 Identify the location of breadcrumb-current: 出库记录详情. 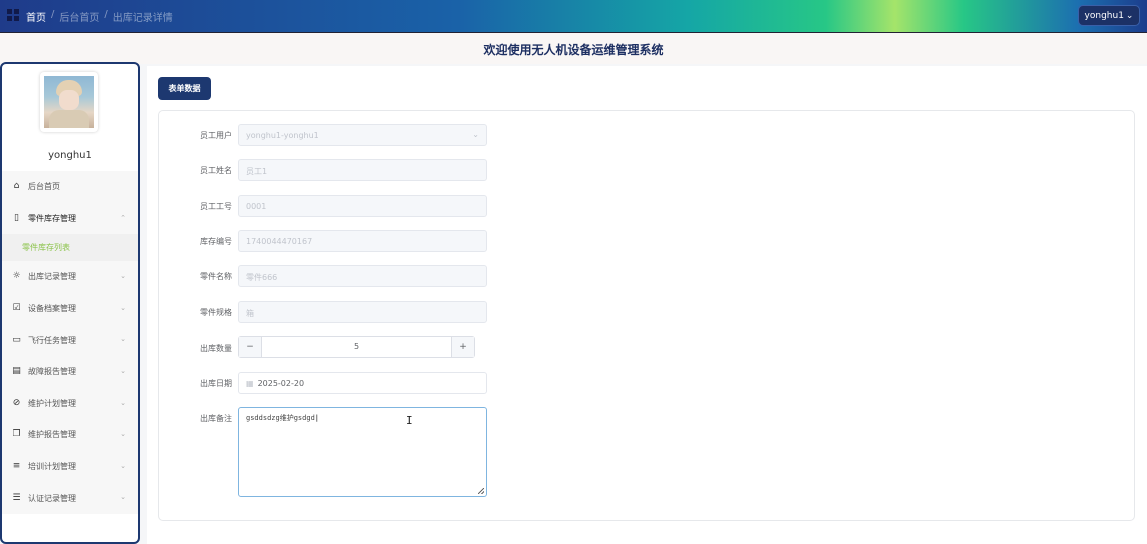
(142, 18).